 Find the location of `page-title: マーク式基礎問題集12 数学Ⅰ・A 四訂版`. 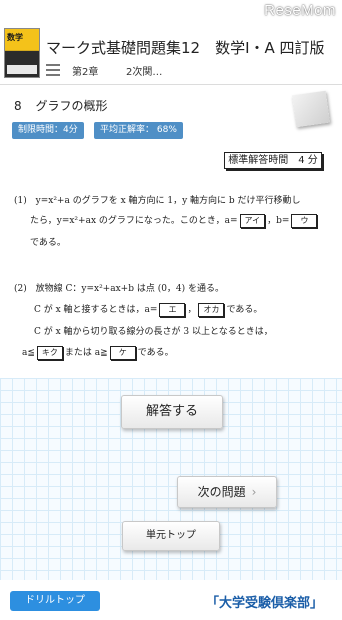

page-title: マーク式基礎問題集12 数学Ⅰ・A 四訂版 is located at coordinates (185, 48).